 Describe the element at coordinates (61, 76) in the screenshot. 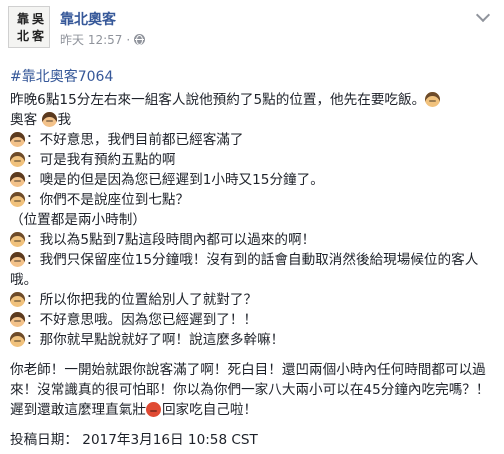

I see `hashtag-link: #靠北奧客7064` at that location.